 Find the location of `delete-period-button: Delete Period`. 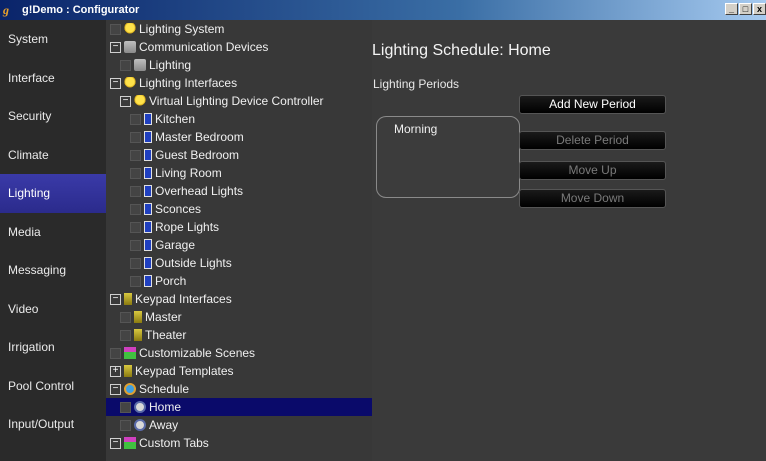

delete-period-button: Delete Period is located at coordinates (592, 140).